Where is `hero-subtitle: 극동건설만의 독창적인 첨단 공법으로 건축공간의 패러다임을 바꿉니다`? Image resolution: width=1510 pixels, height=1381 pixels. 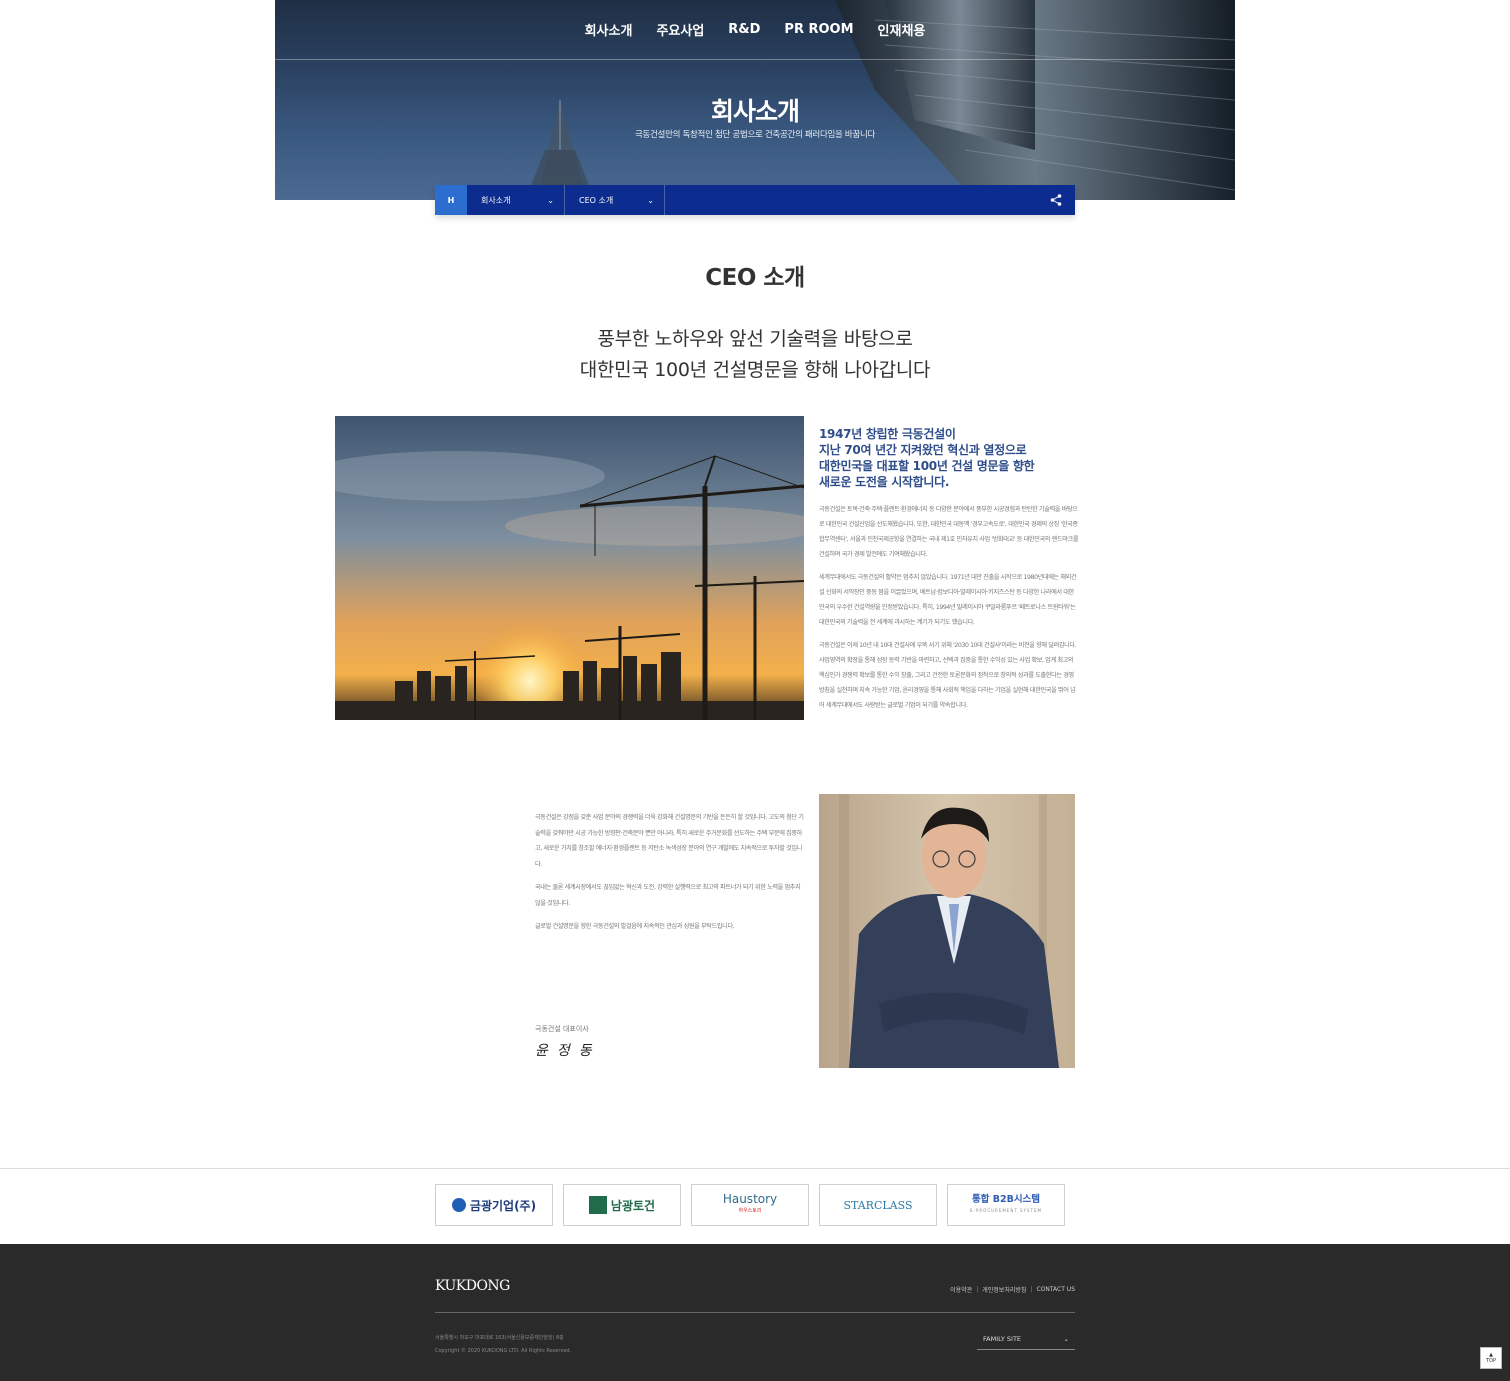 hero-subtitle: 극동건설만의 독창적인 첨단 공법으로 건축공간의 패러다임을 바꿉니다 is located at coordinates (754, 135).